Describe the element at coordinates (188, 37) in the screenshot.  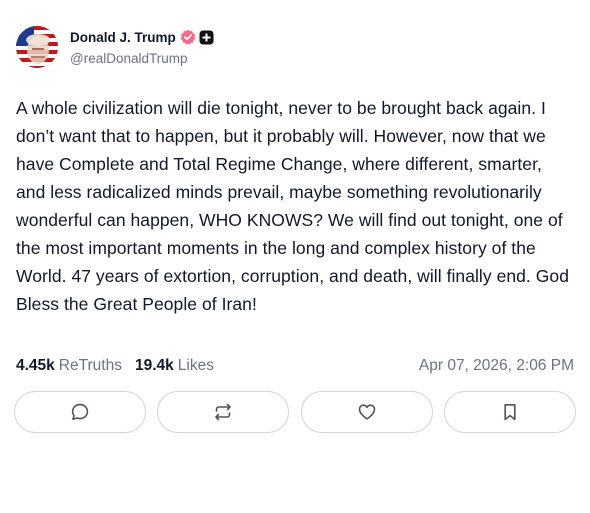
I see `verified-badge-icon` at that location.